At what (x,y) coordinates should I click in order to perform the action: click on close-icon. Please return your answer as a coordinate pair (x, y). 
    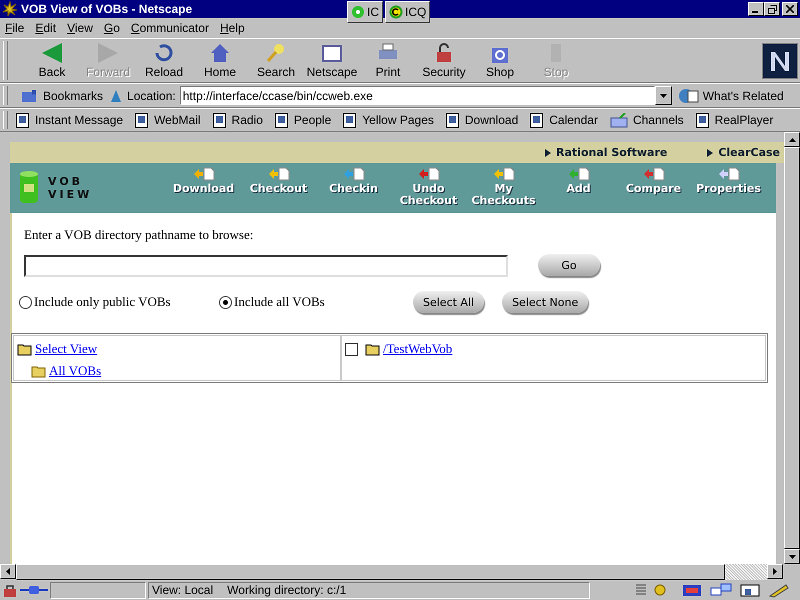
    Looking at the image, I should click on (790, 9).